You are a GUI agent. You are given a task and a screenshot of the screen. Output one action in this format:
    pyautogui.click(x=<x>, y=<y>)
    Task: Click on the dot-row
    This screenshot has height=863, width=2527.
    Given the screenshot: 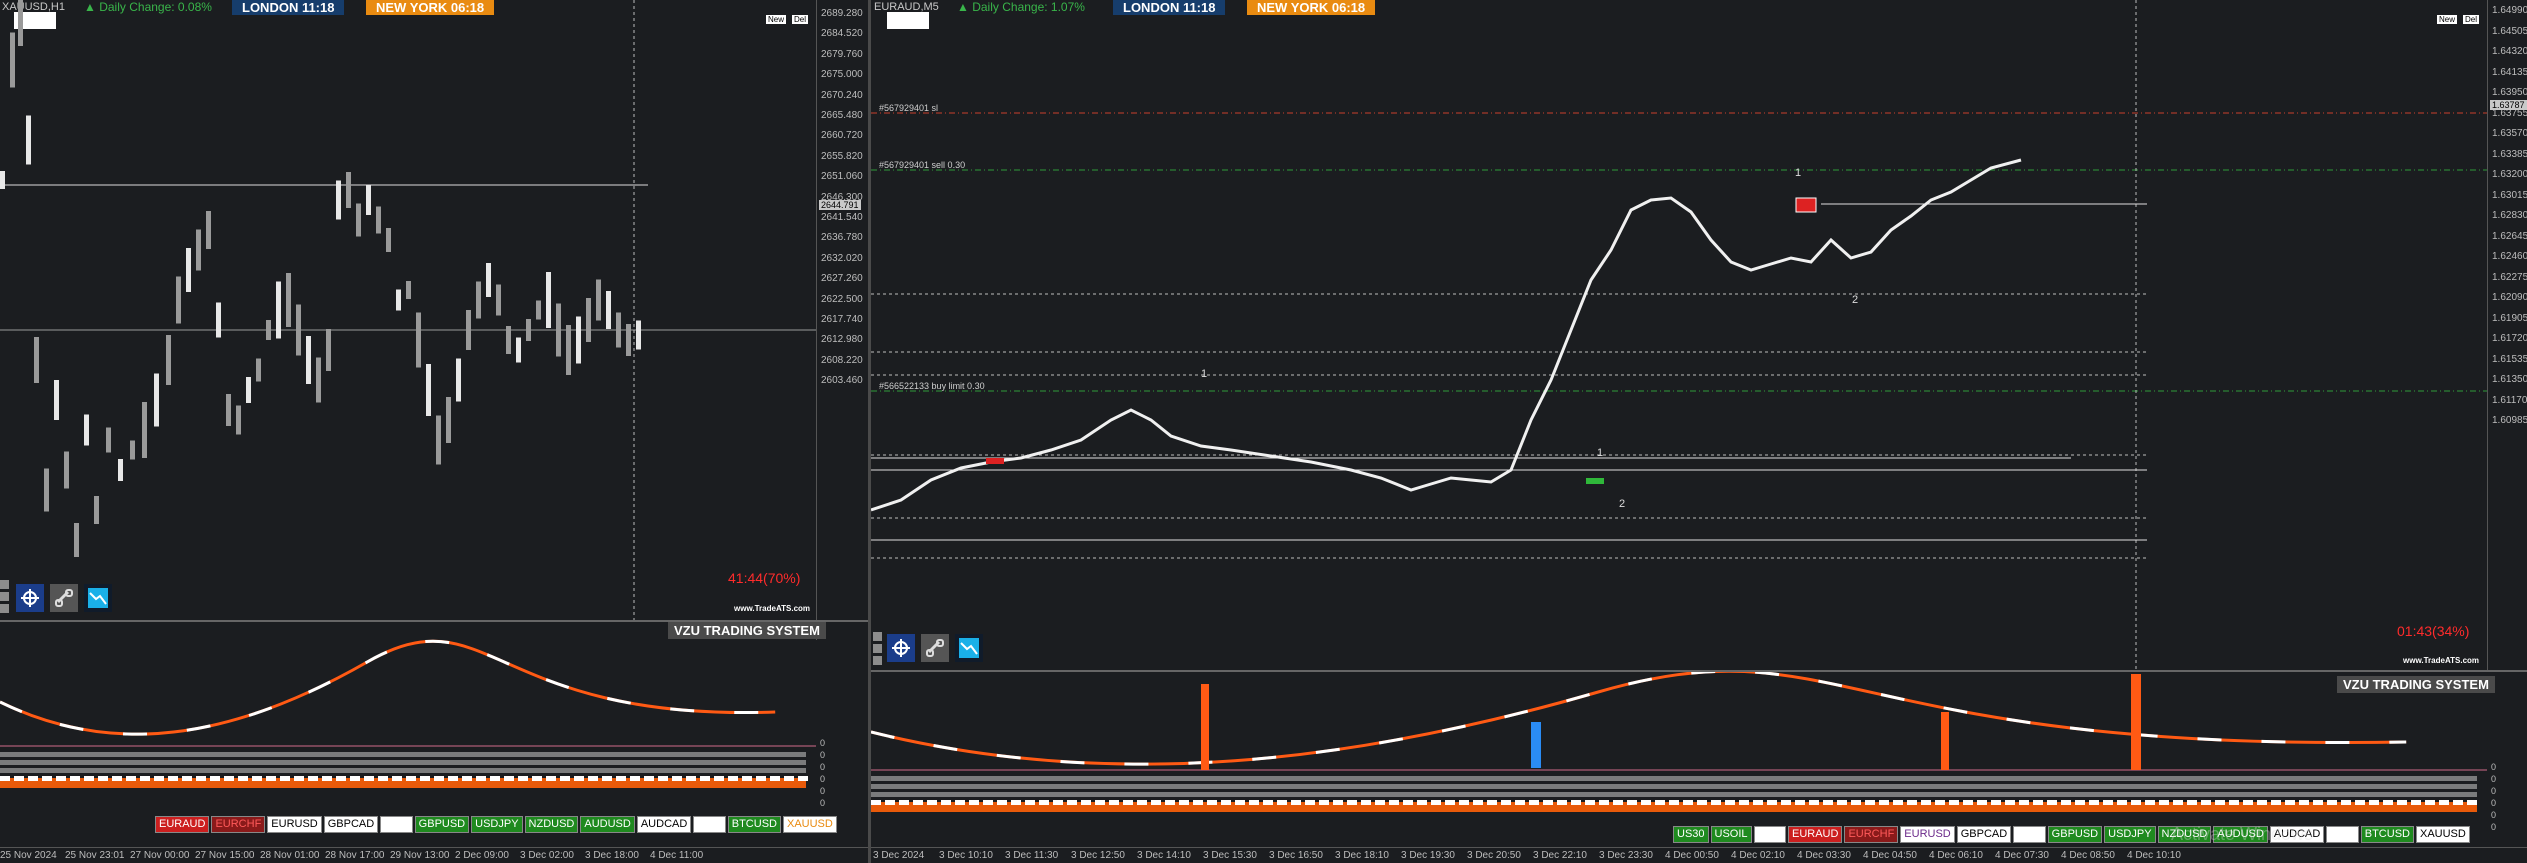 What is the action you would take?
    pyautogui.click(x=1674, y=786)
    